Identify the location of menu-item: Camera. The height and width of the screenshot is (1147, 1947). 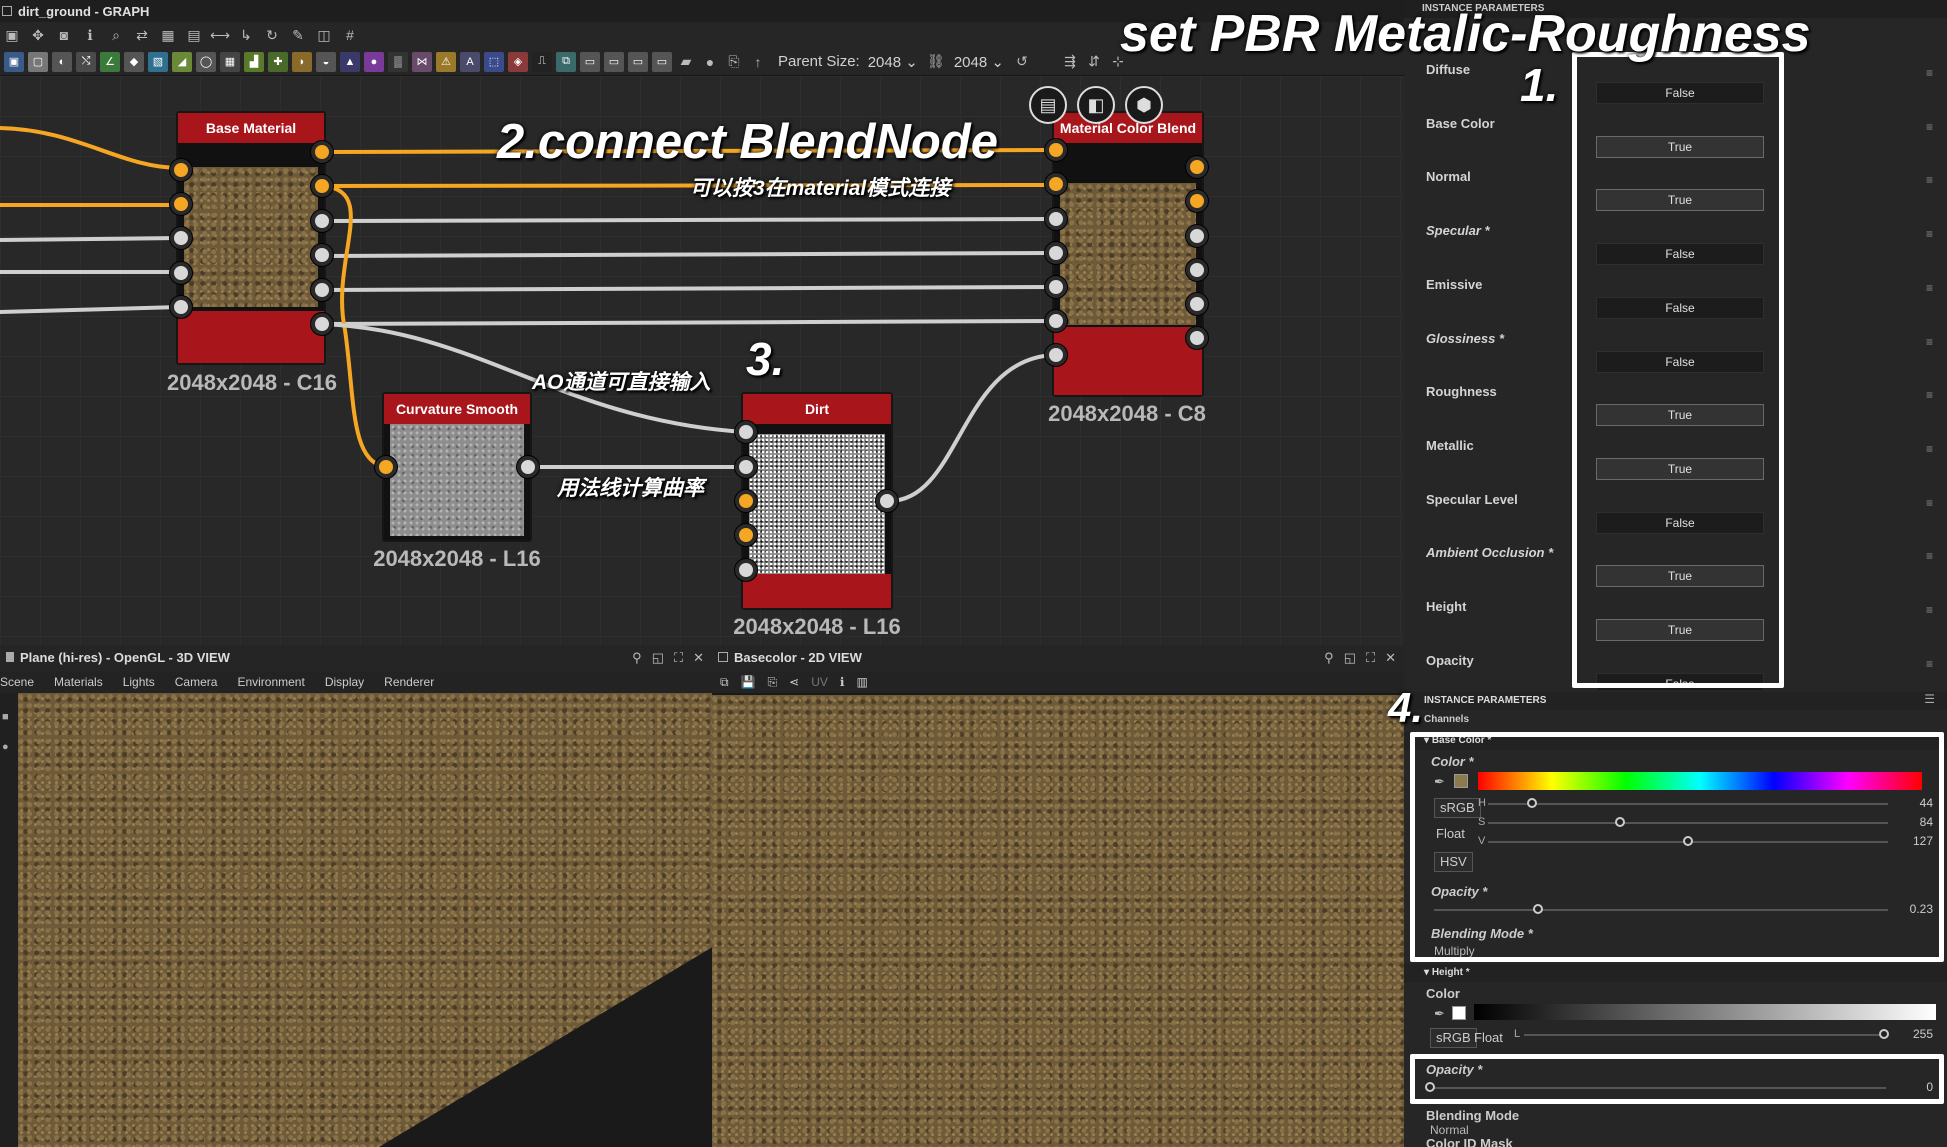
(196, 682).